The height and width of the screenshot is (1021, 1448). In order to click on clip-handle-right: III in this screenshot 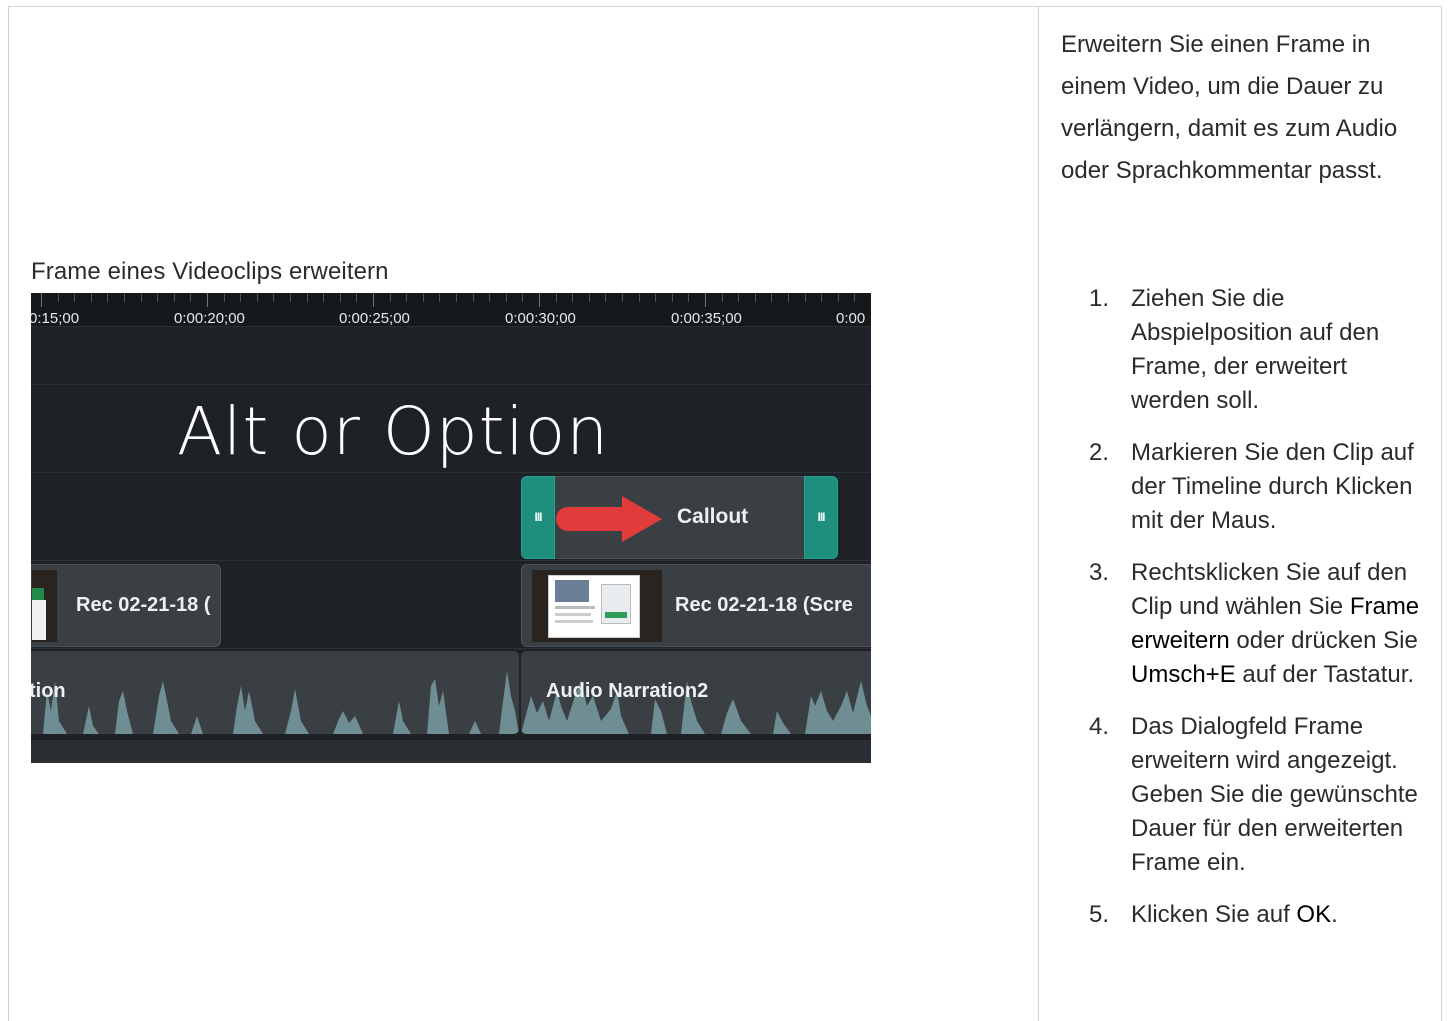, I will do `click(821, 517)`.